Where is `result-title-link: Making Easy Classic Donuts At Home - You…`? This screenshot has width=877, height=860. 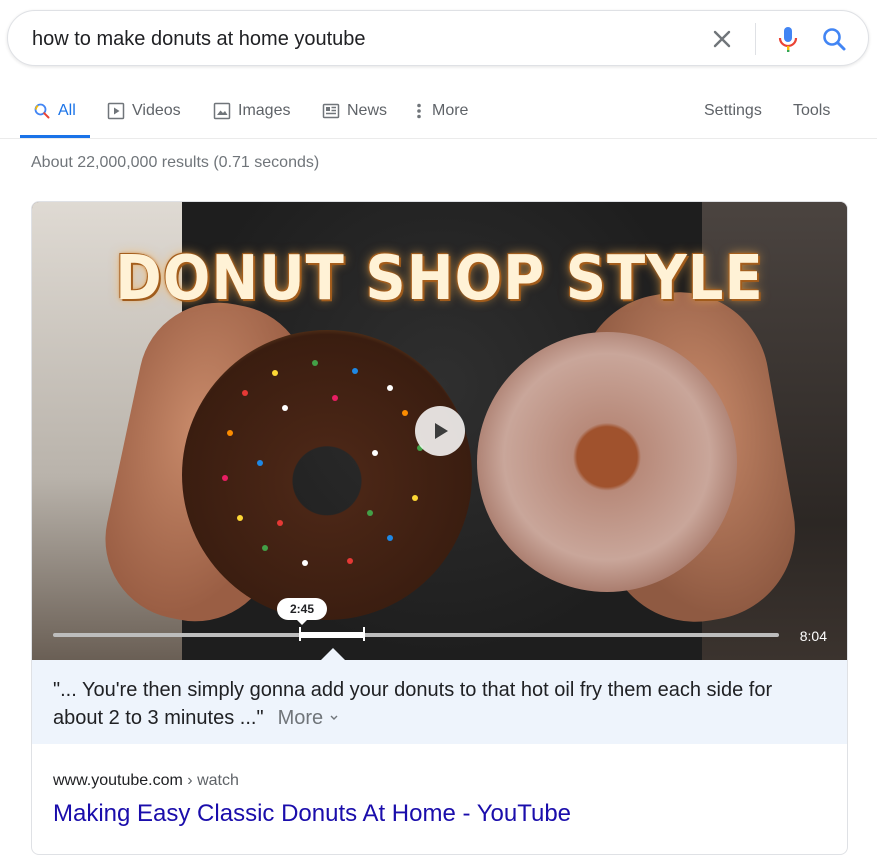 result-title-link: Making Easy Classic Donuts At Home - You… is located at coordinates (312, 814).